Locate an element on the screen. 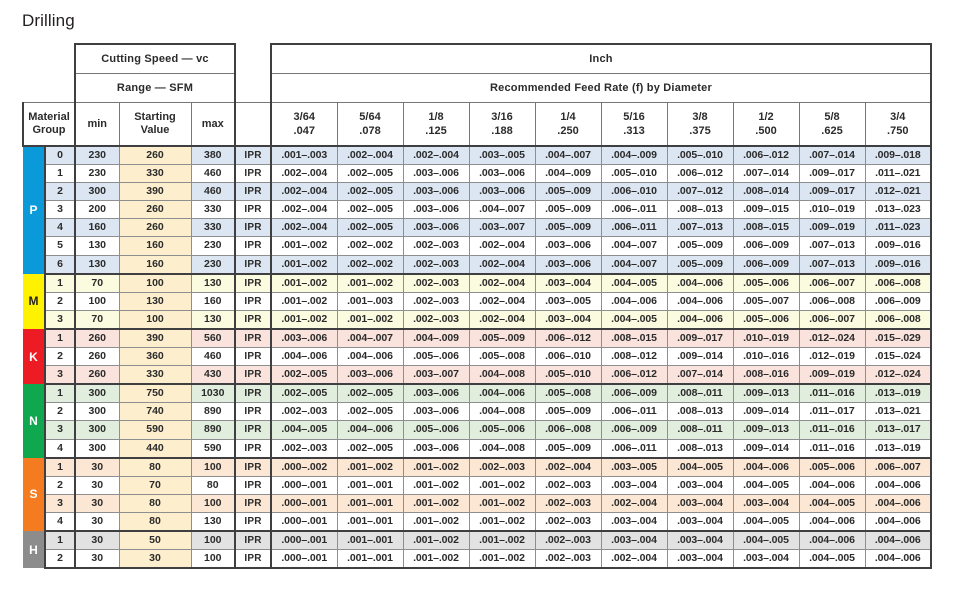  cell-speed-min: 70 is located at coordinates (97, 319).